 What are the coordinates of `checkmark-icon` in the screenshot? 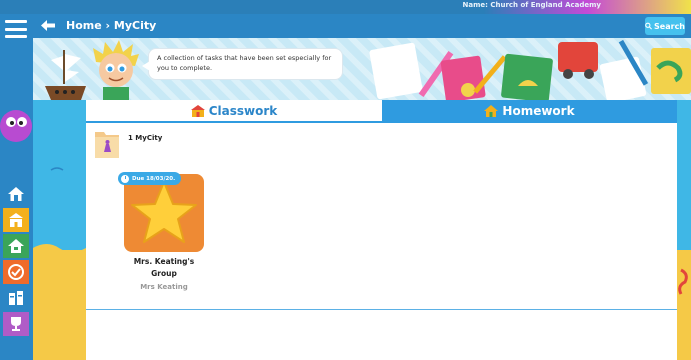 It's located at (16, 272).